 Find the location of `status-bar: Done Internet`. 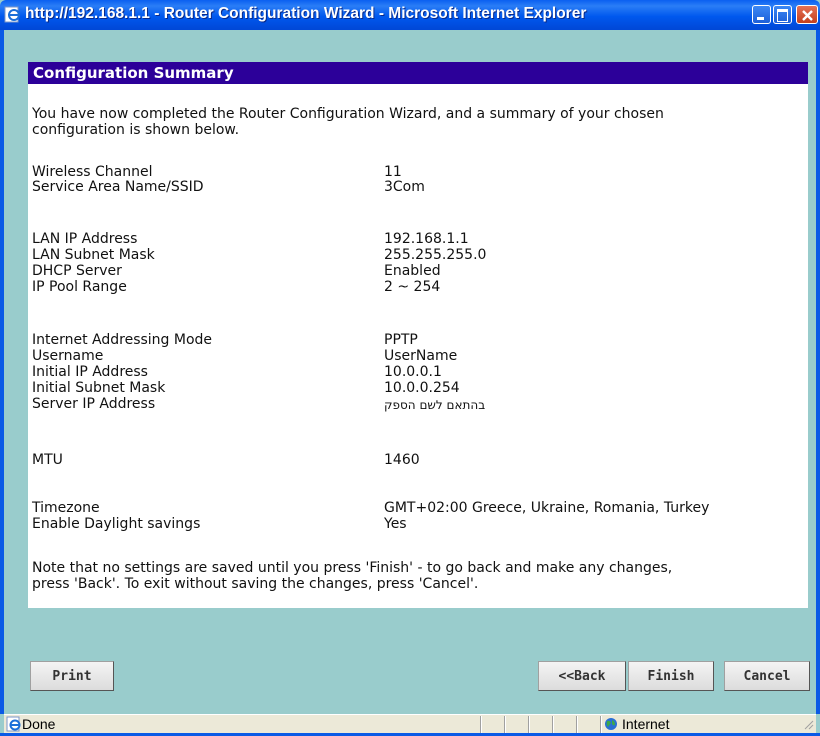

status-bar: Done Internet is located at coordinates (410, 723).